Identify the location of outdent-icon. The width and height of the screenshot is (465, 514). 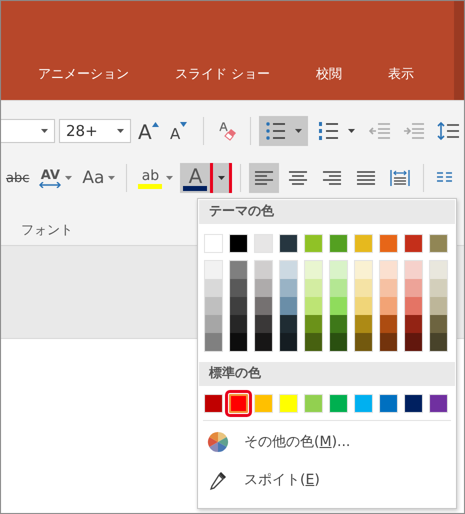
(380, 131).